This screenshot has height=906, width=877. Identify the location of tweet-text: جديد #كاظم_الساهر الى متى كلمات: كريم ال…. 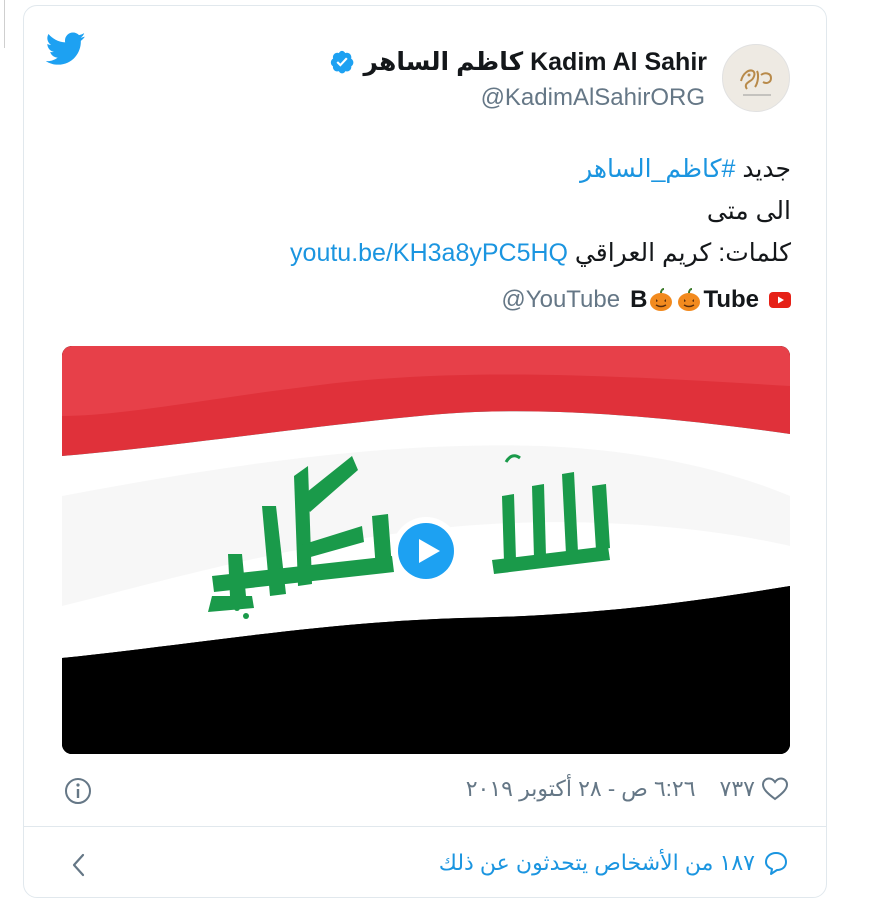
(540, 211).